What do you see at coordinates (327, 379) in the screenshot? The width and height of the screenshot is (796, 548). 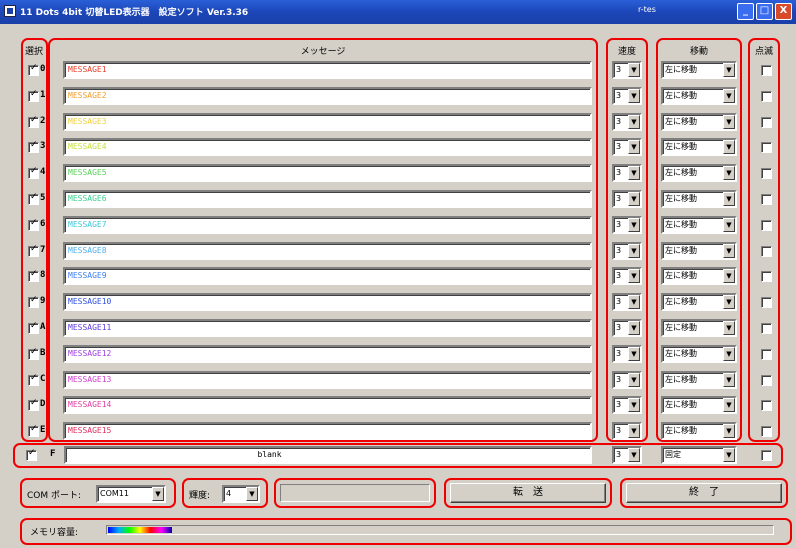 I see `row-message-input: MESSAGE13` at bounding box center [327, 379].